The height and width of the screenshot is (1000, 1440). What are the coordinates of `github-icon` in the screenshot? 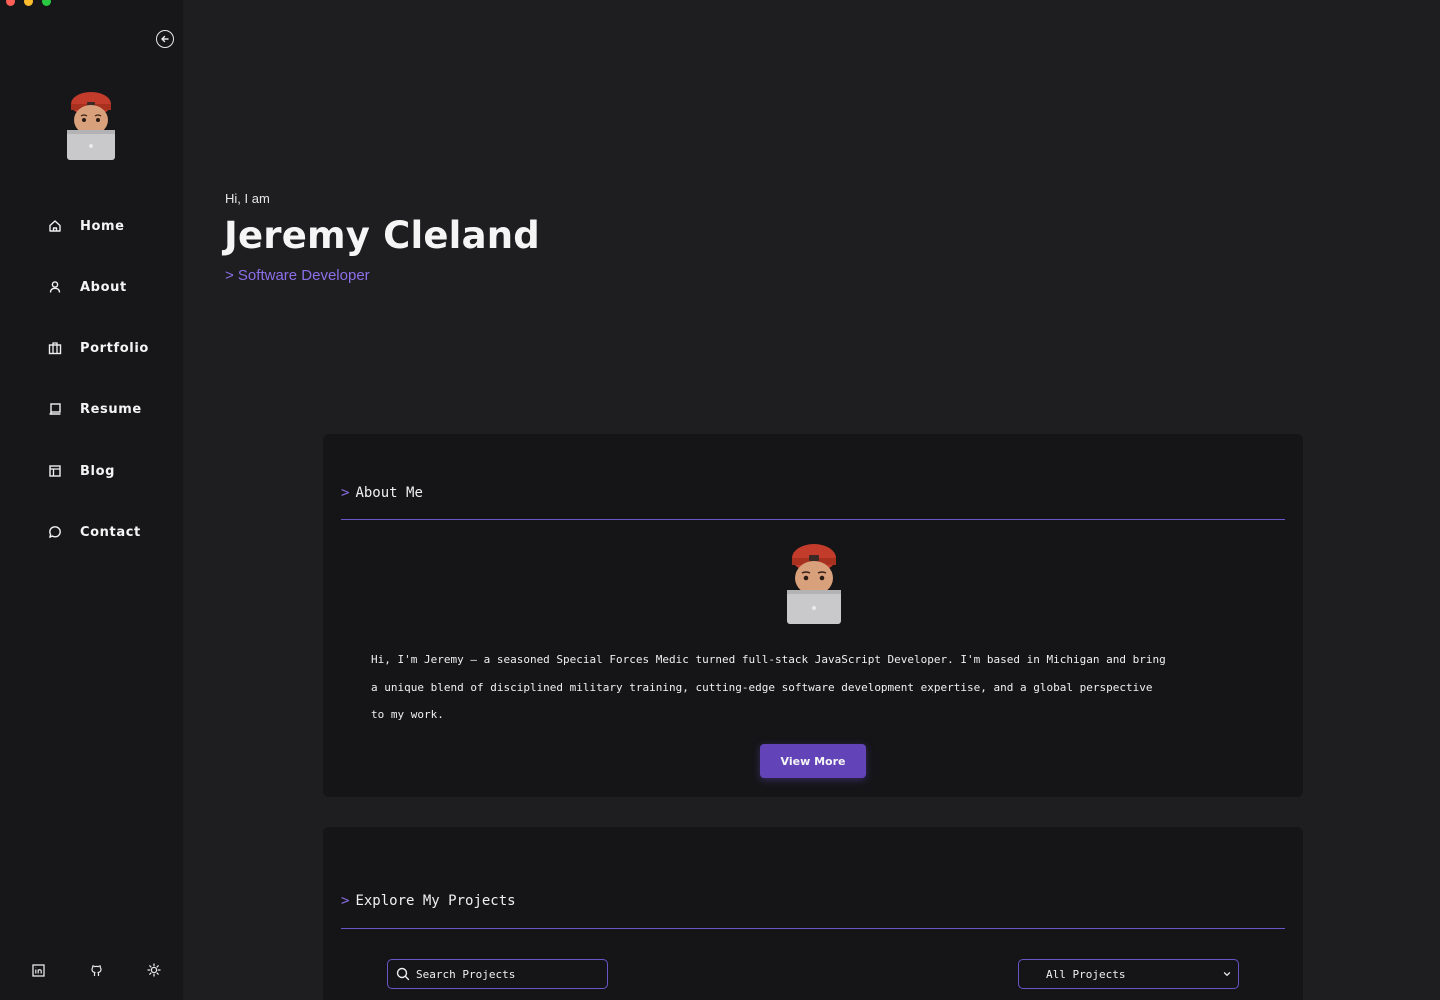 It's located at (96, 970).